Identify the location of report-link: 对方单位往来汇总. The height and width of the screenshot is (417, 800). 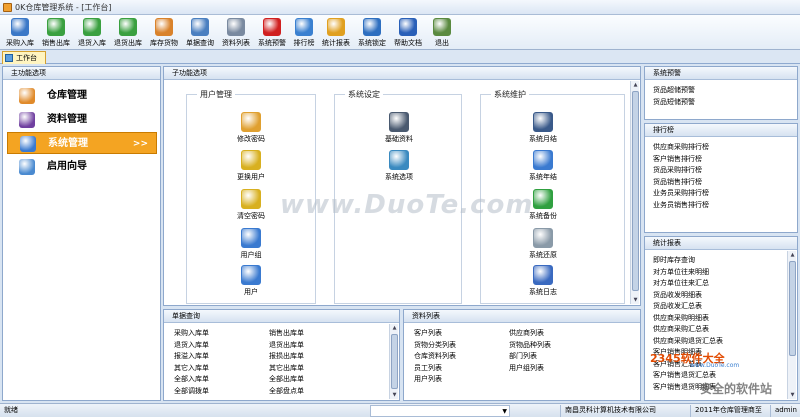
(688, 284).